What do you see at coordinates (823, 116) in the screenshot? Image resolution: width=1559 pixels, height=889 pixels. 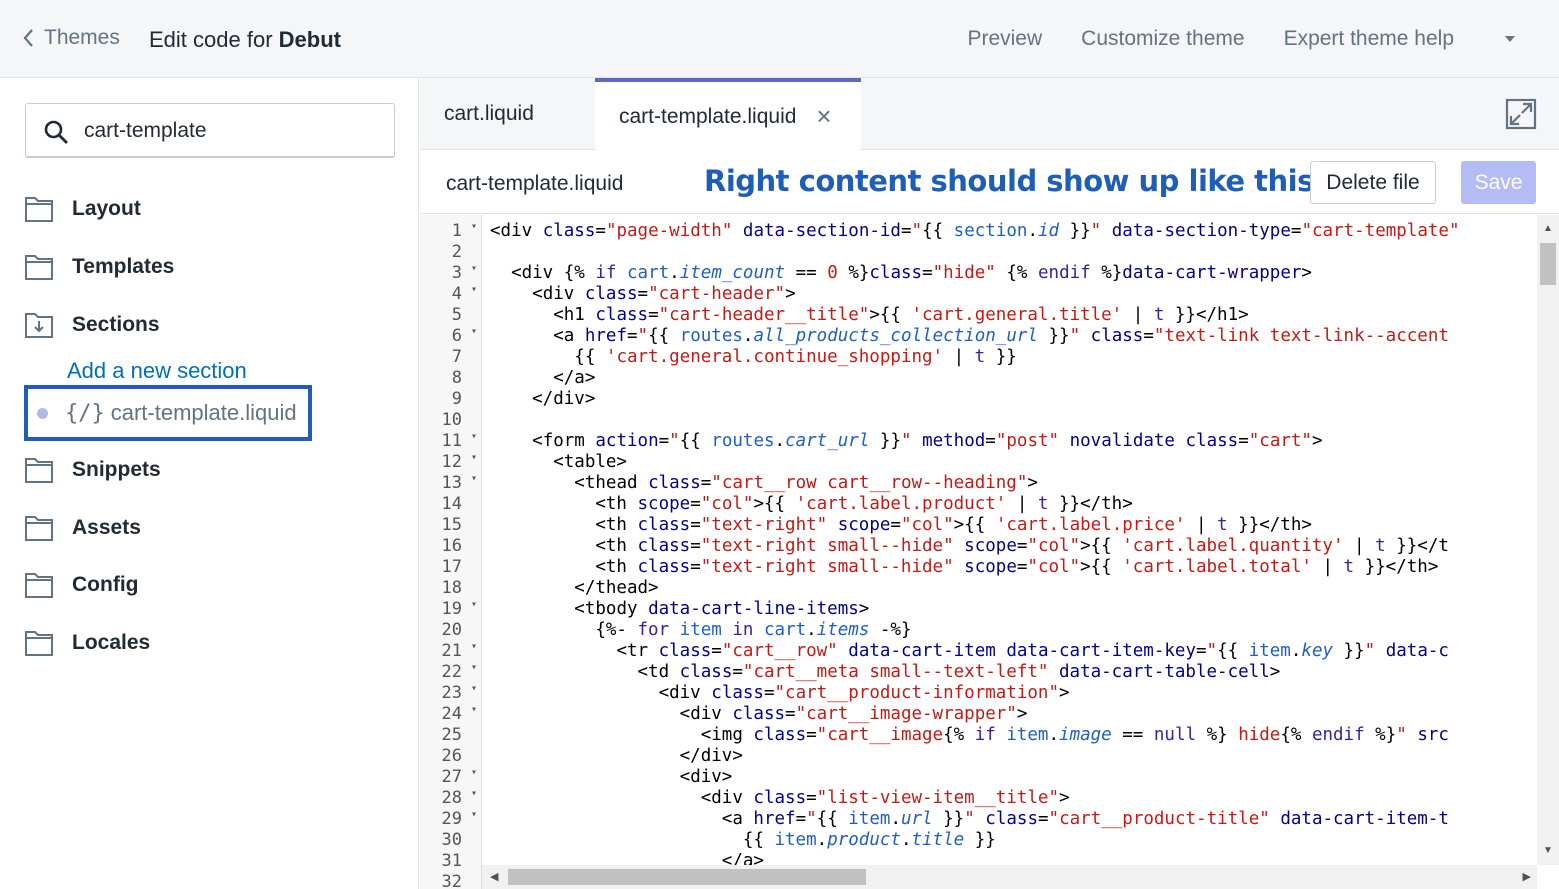 I see `close-icon: ×` at bounding box center [823, 116].